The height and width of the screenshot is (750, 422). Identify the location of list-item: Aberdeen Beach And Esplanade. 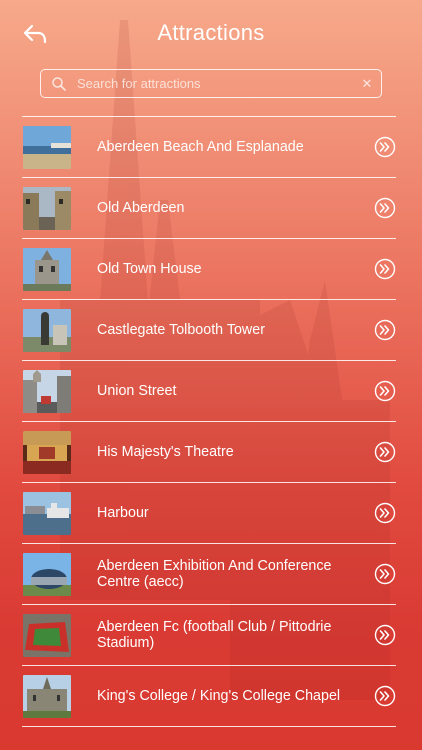
(209, 147).